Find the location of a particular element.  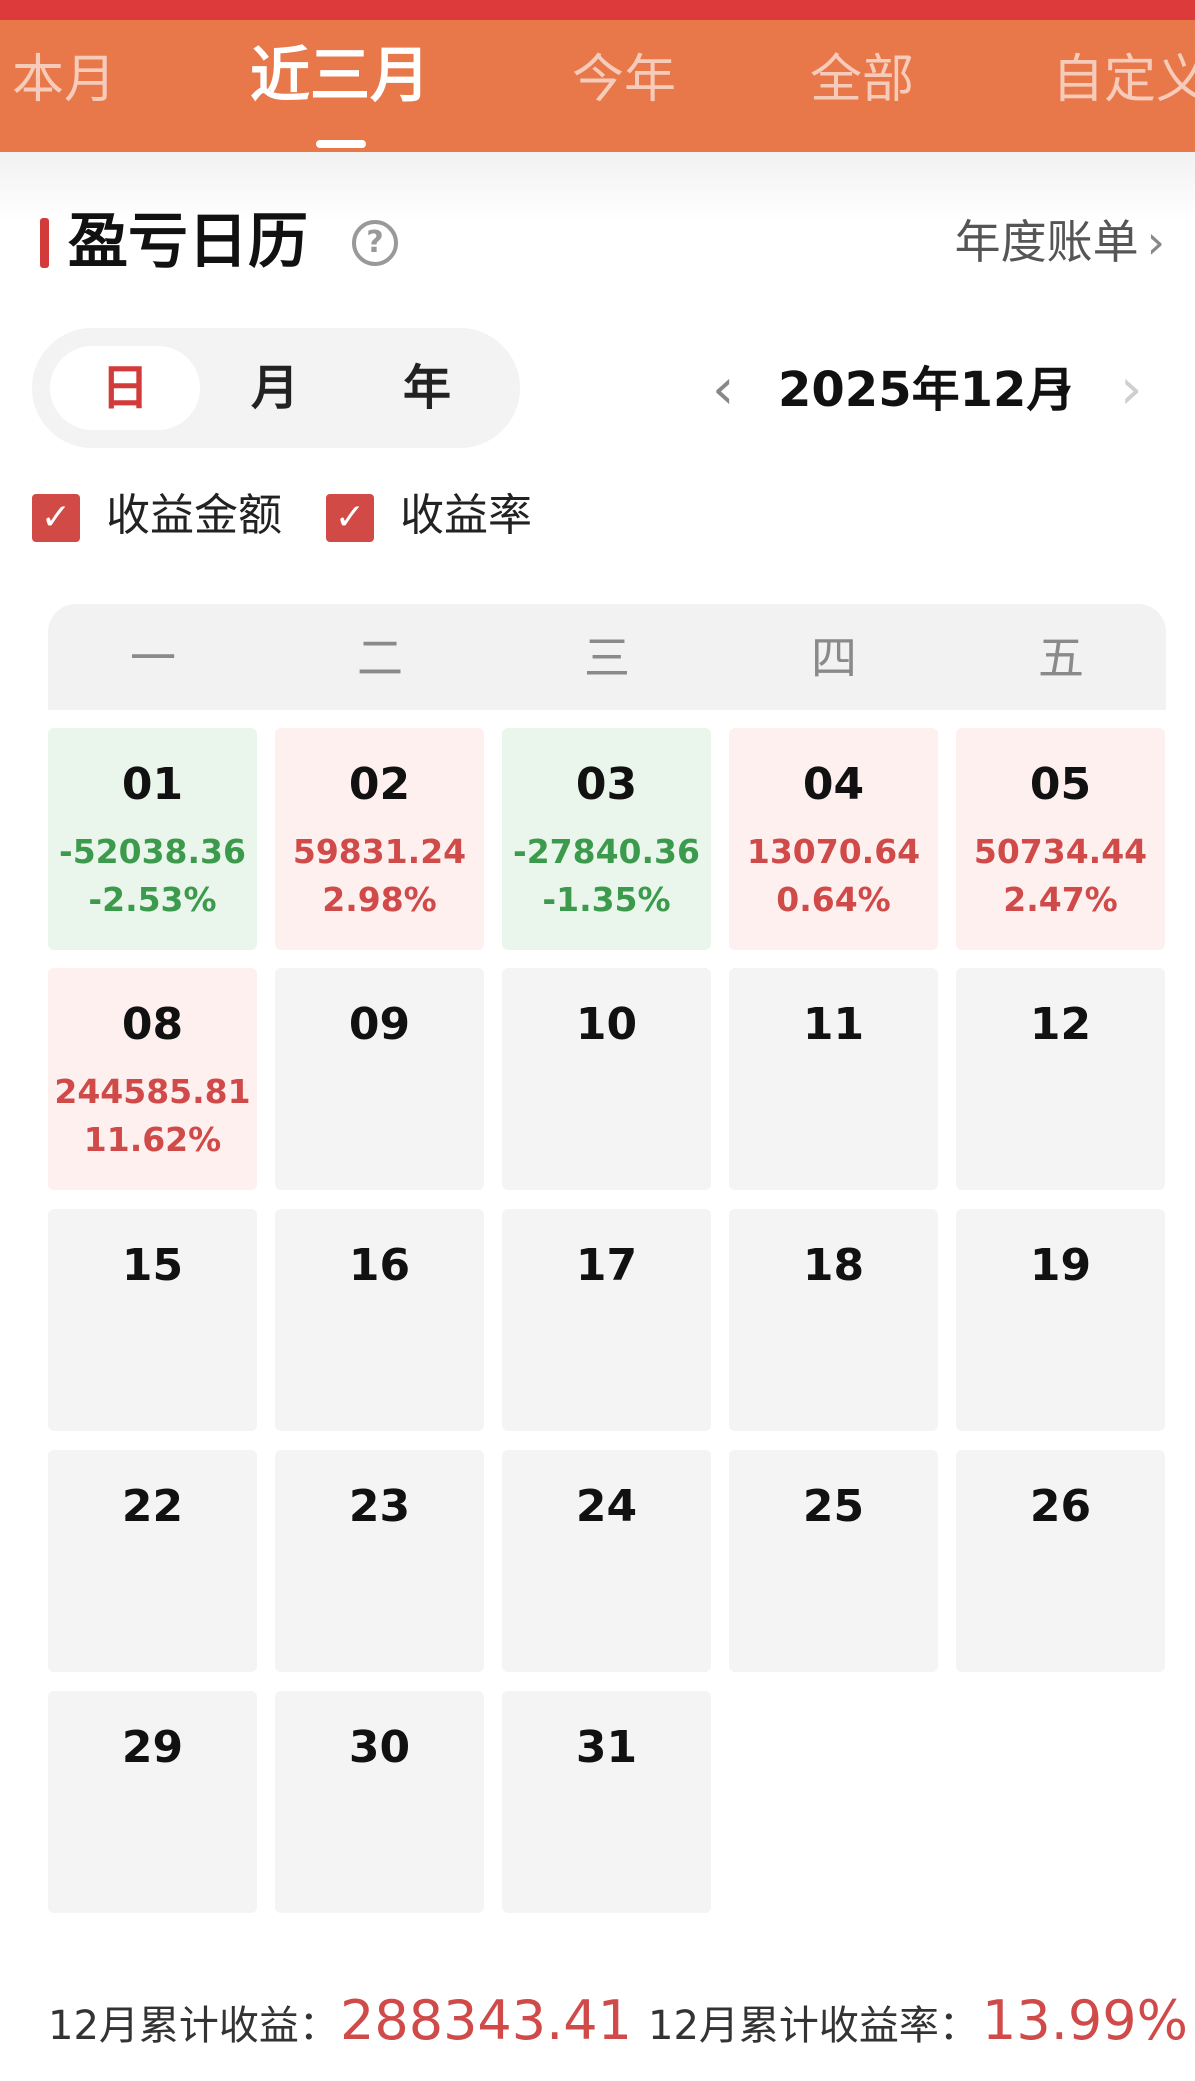

calendar-day-cell: 11 is located at coordinates (833, 1079).